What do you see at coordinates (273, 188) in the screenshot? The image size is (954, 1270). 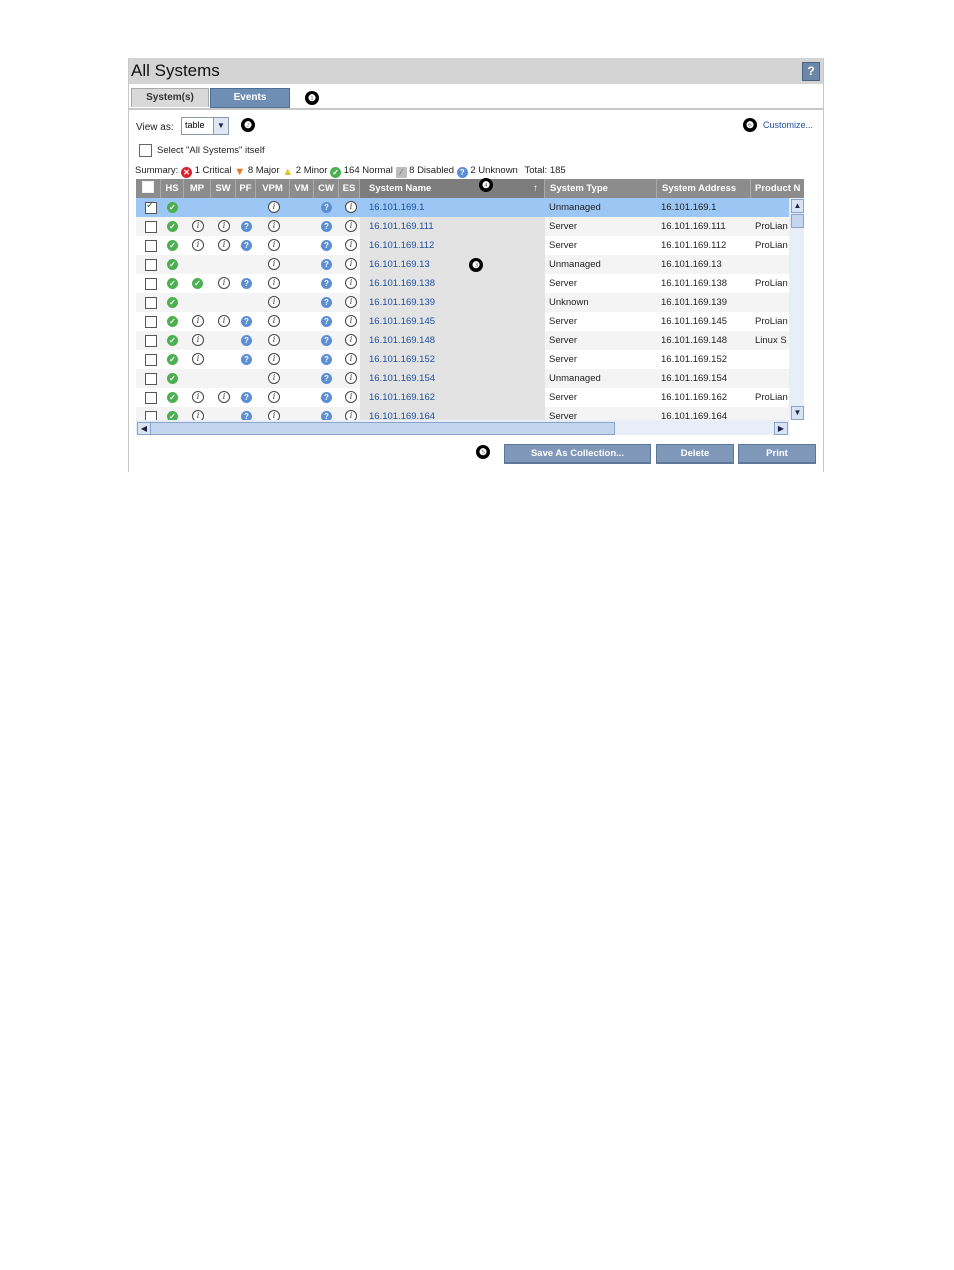 I see `col-vpm: VPM` at bounding box center [273, 188].